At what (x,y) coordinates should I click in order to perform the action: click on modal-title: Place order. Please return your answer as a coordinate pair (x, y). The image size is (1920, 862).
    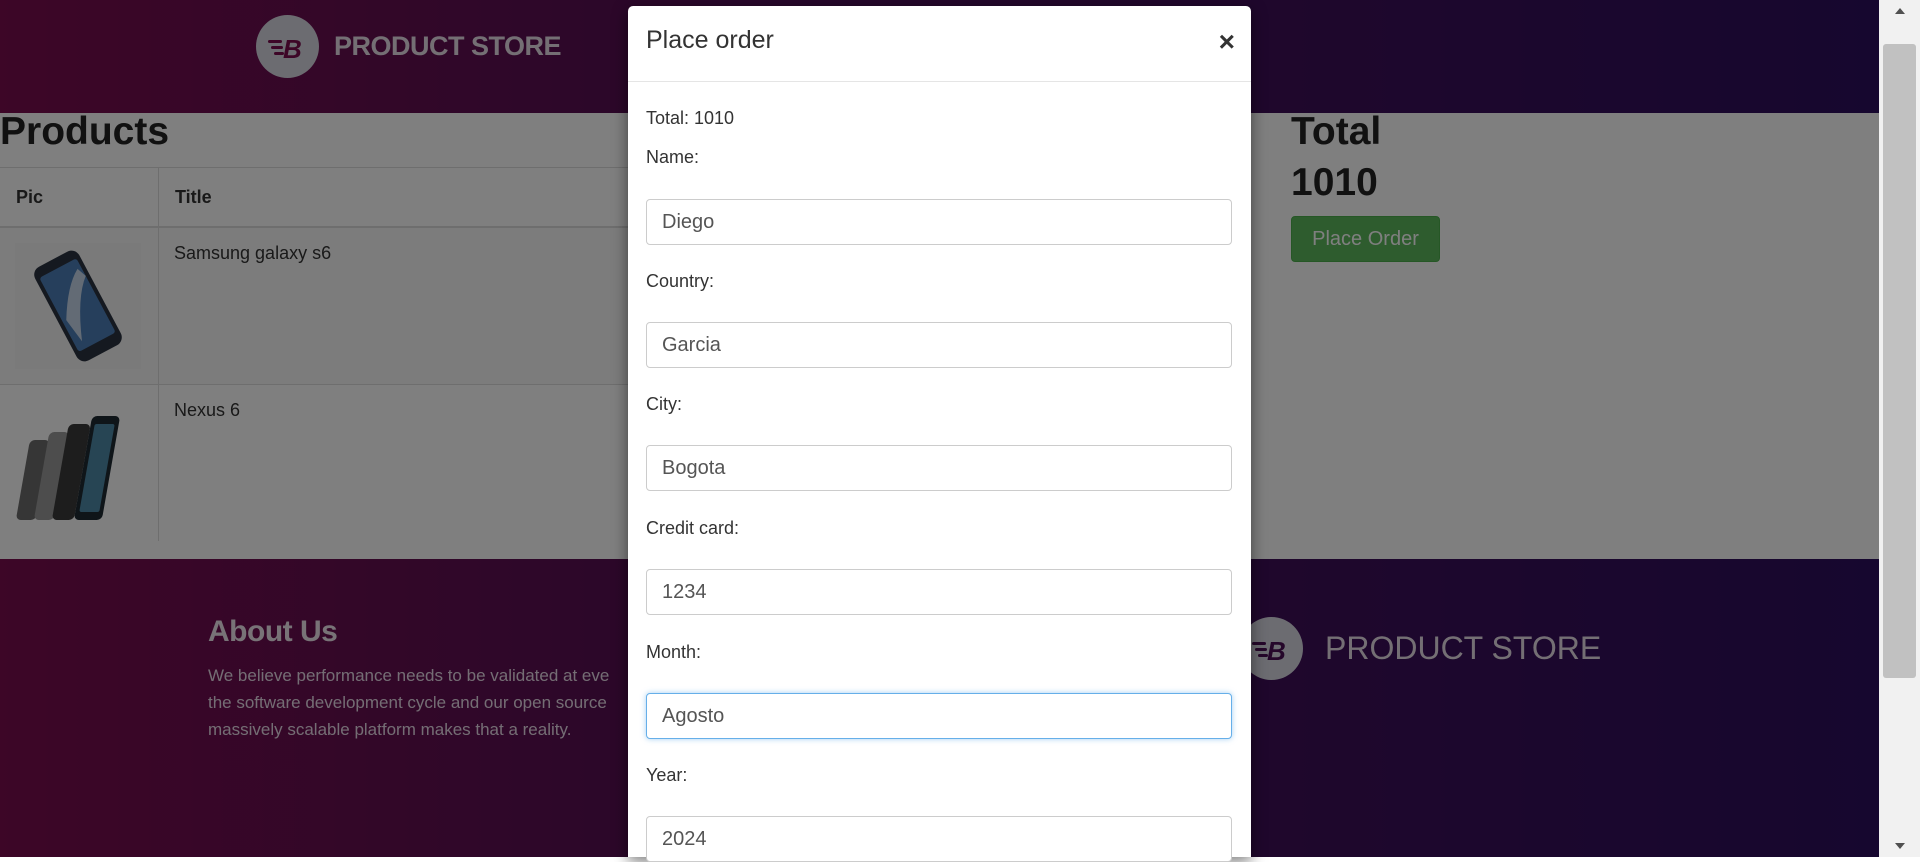
    Looking at the image, I should click on (710, 40).